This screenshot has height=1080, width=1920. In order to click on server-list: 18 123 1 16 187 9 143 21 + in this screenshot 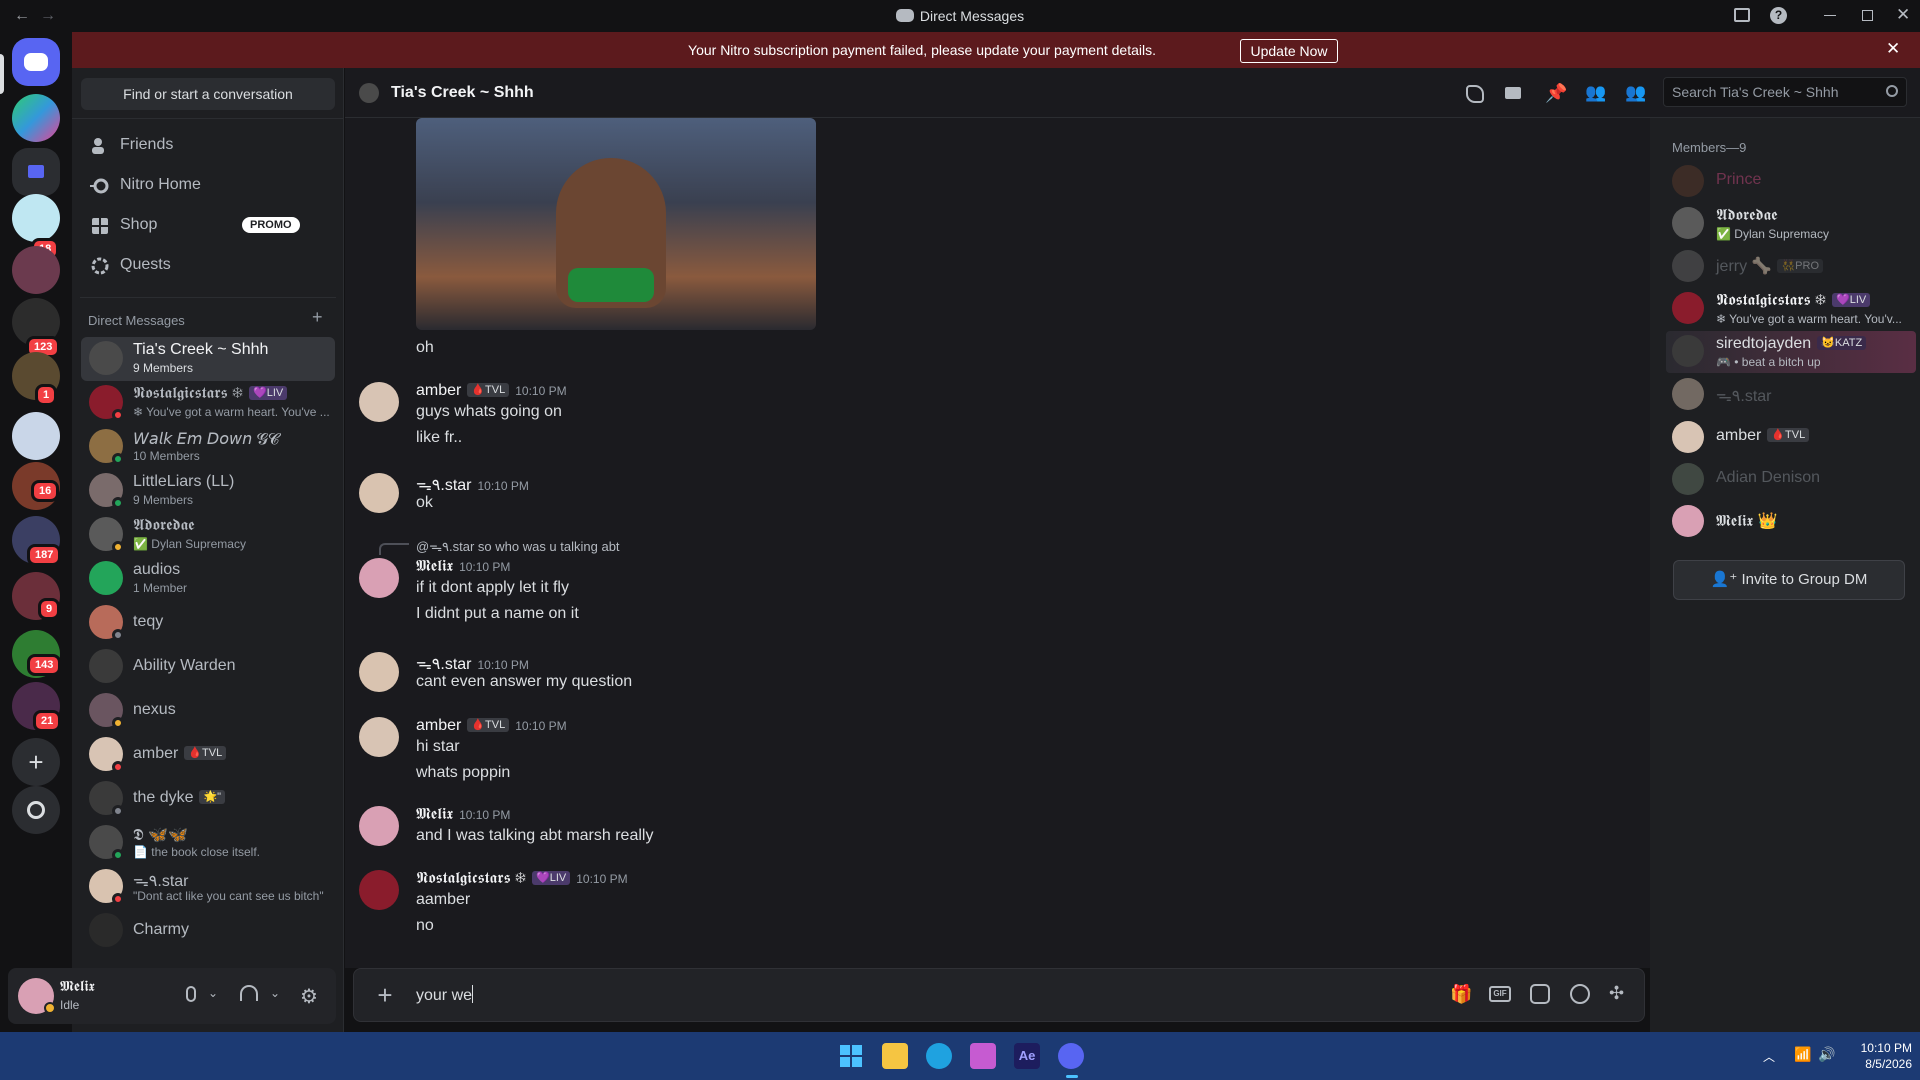, I will do `click(36, 532)`.